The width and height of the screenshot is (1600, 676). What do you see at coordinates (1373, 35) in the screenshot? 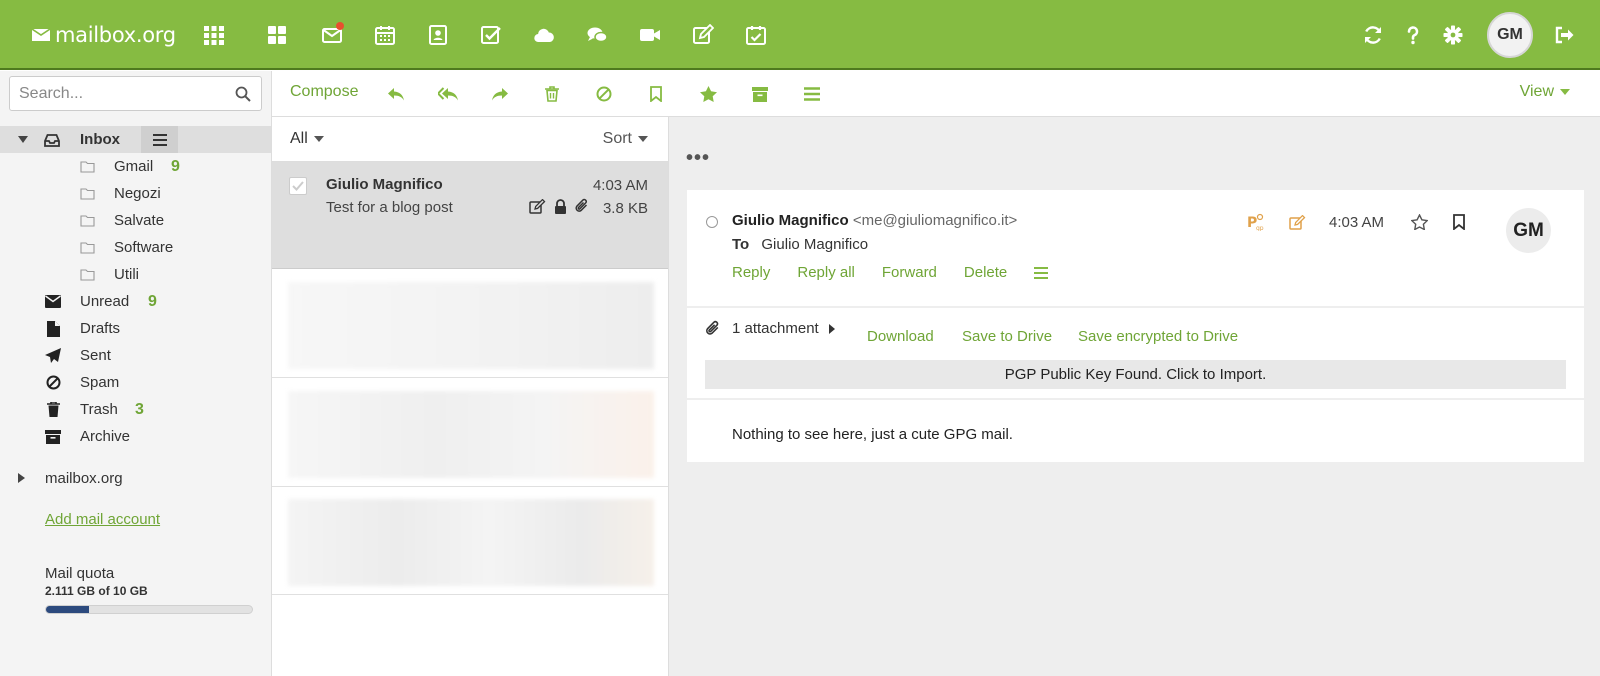
I see `refresh-icon` at bounding box center [1373, 35].